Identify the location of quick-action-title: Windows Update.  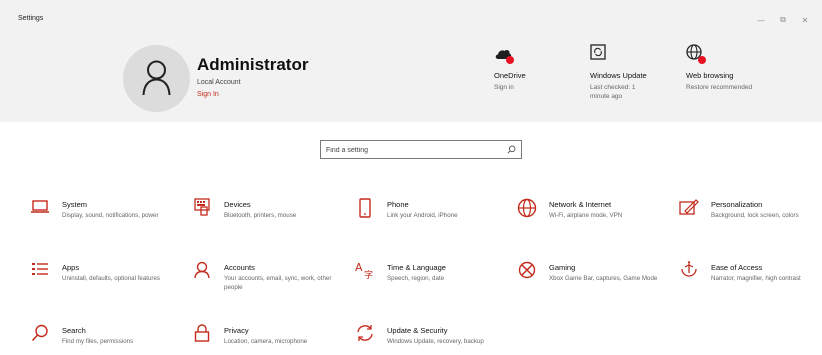
(618, 75).